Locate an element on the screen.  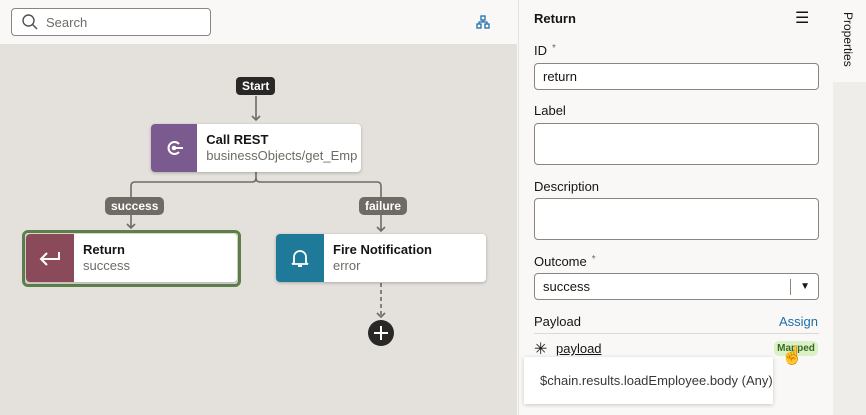
node-title: Return is located at coordinates (104, 249).